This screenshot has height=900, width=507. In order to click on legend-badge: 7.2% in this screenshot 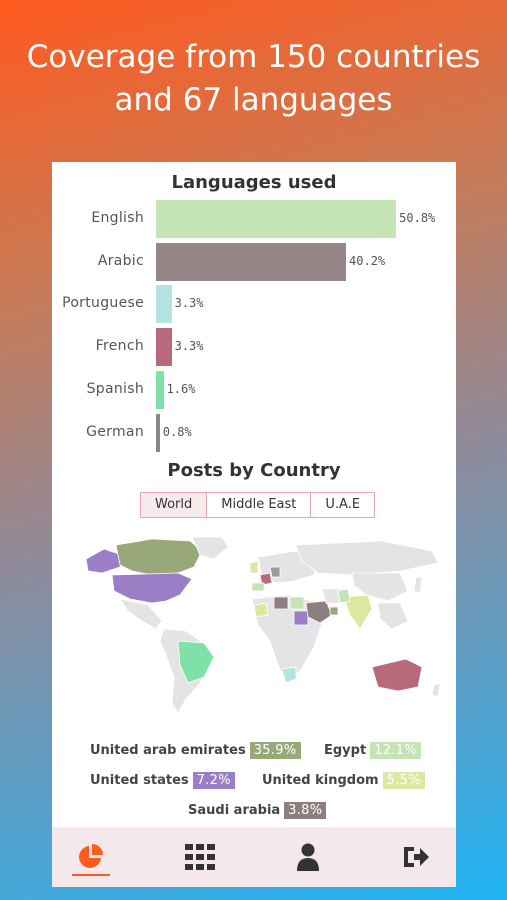, I will do `click(213, 780)`.